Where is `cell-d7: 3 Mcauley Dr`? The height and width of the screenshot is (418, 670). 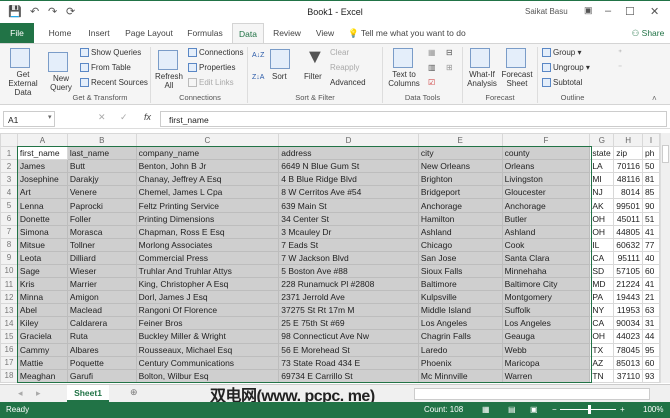
cell-d7: 3 Mcauley Dr is located at coordinates (348, 231).